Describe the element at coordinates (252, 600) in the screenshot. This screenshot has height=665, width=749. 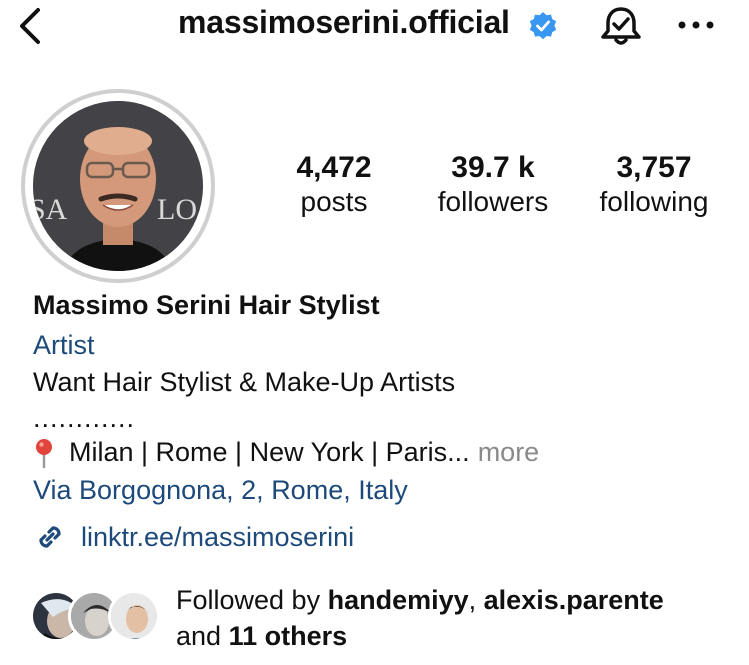
I see `followed-by-prefix: Followed by` at that location.